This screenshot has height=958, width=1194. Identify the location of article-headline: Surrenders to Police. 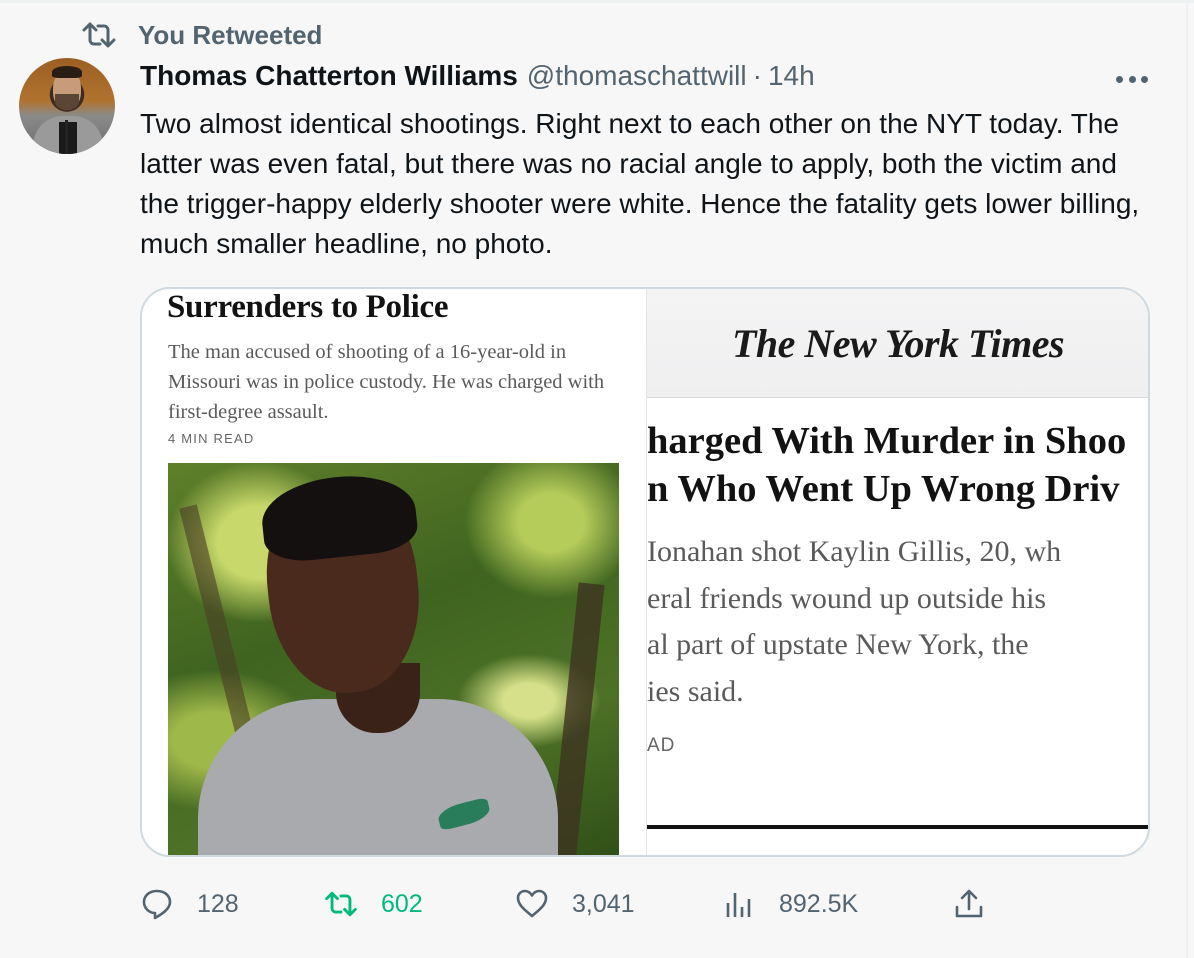
(308, 307).